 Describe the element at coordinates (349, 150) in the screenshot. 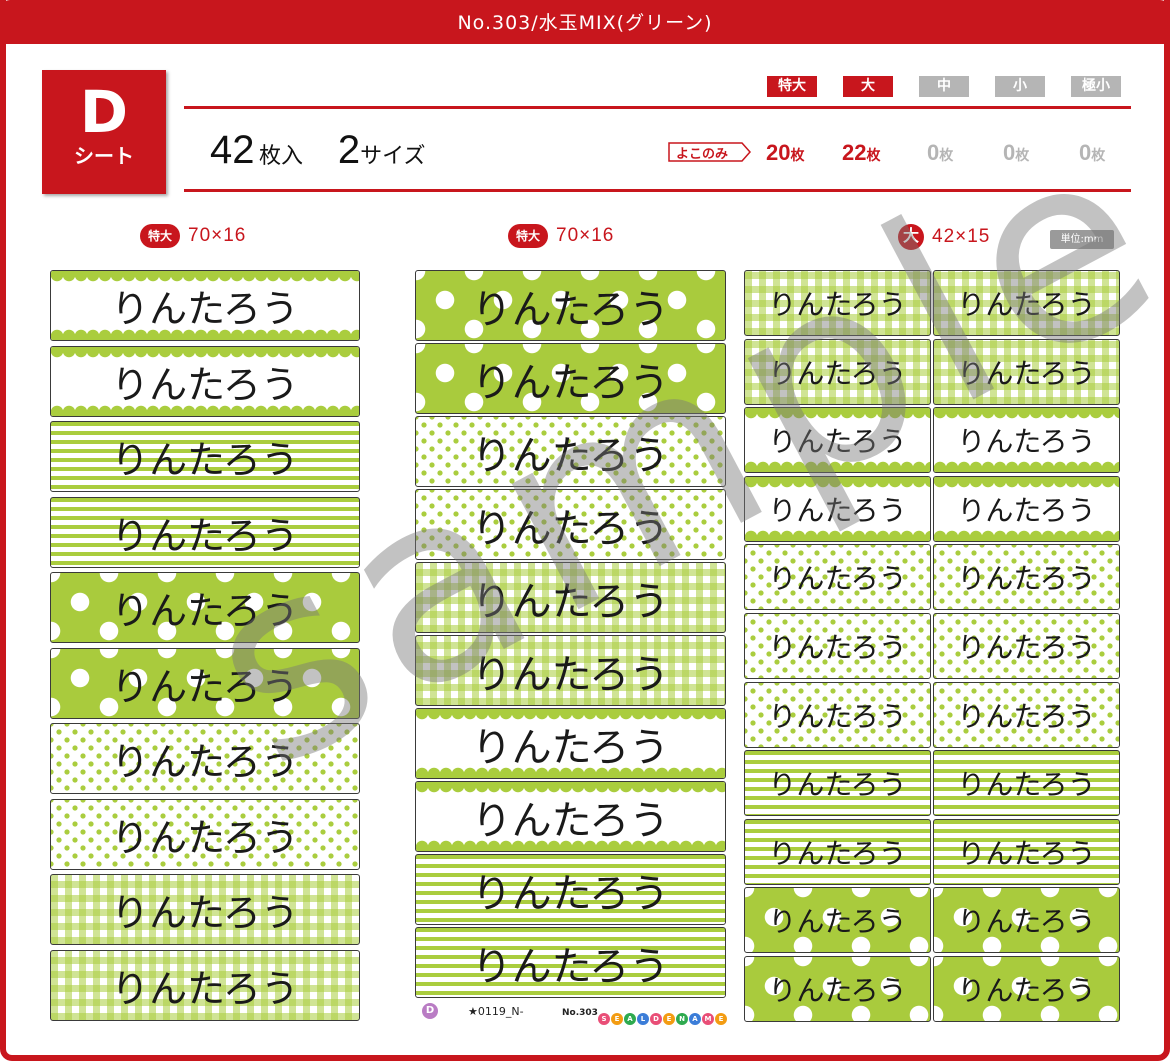

I see `size-count: 2` at that location.